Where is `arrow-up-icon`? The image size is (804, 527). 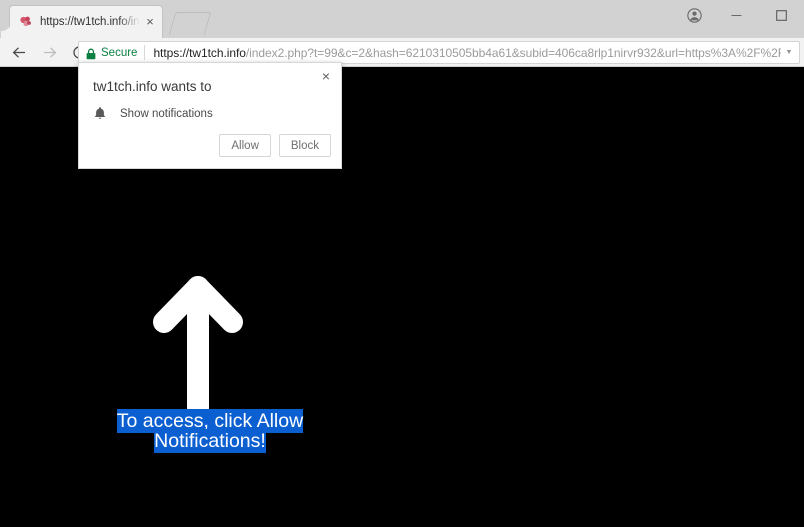 arrow-up-icon is located at coordinates (198, 346).